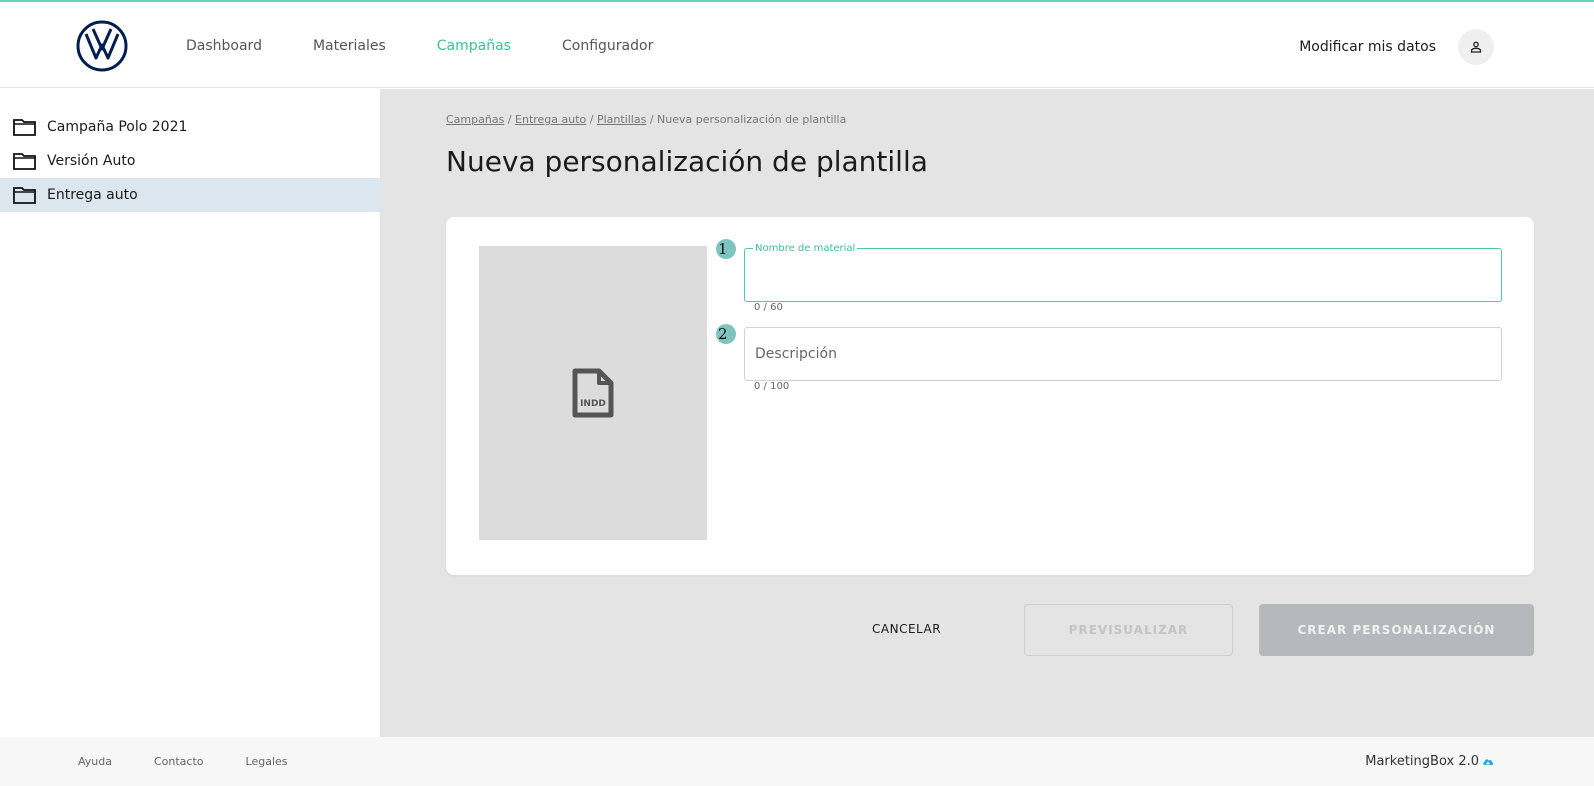 This screenshot has width=1594, height=786. Describe the element at coordinates (550, 119) in the screenshot. I see `breadcrumb-link-entrega-auto: Entrega auto` at that location.